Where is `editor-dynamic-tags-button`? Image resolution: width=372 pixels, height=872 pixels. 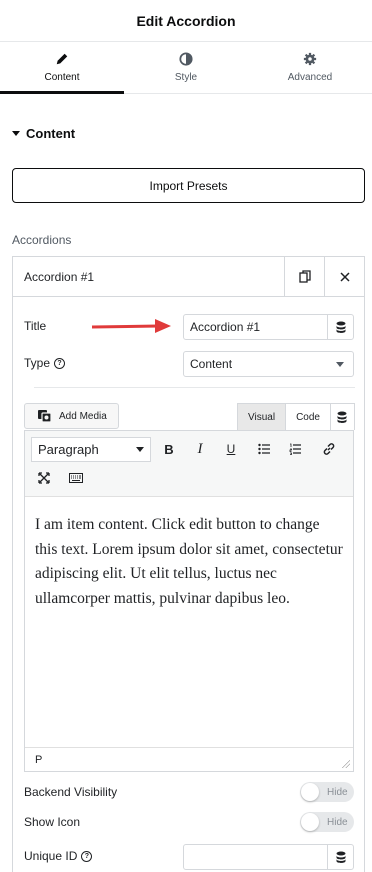
editor-dynamic-tags-button is located at coordinates (342, 416).